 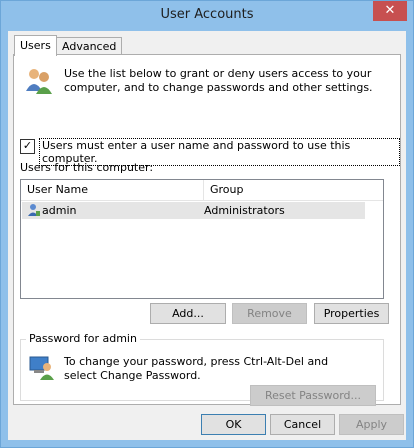 What do you see at coordinates (292, 190) in the screenshot?
I see `column-header-group: Group` at bounding box center [292, 190].